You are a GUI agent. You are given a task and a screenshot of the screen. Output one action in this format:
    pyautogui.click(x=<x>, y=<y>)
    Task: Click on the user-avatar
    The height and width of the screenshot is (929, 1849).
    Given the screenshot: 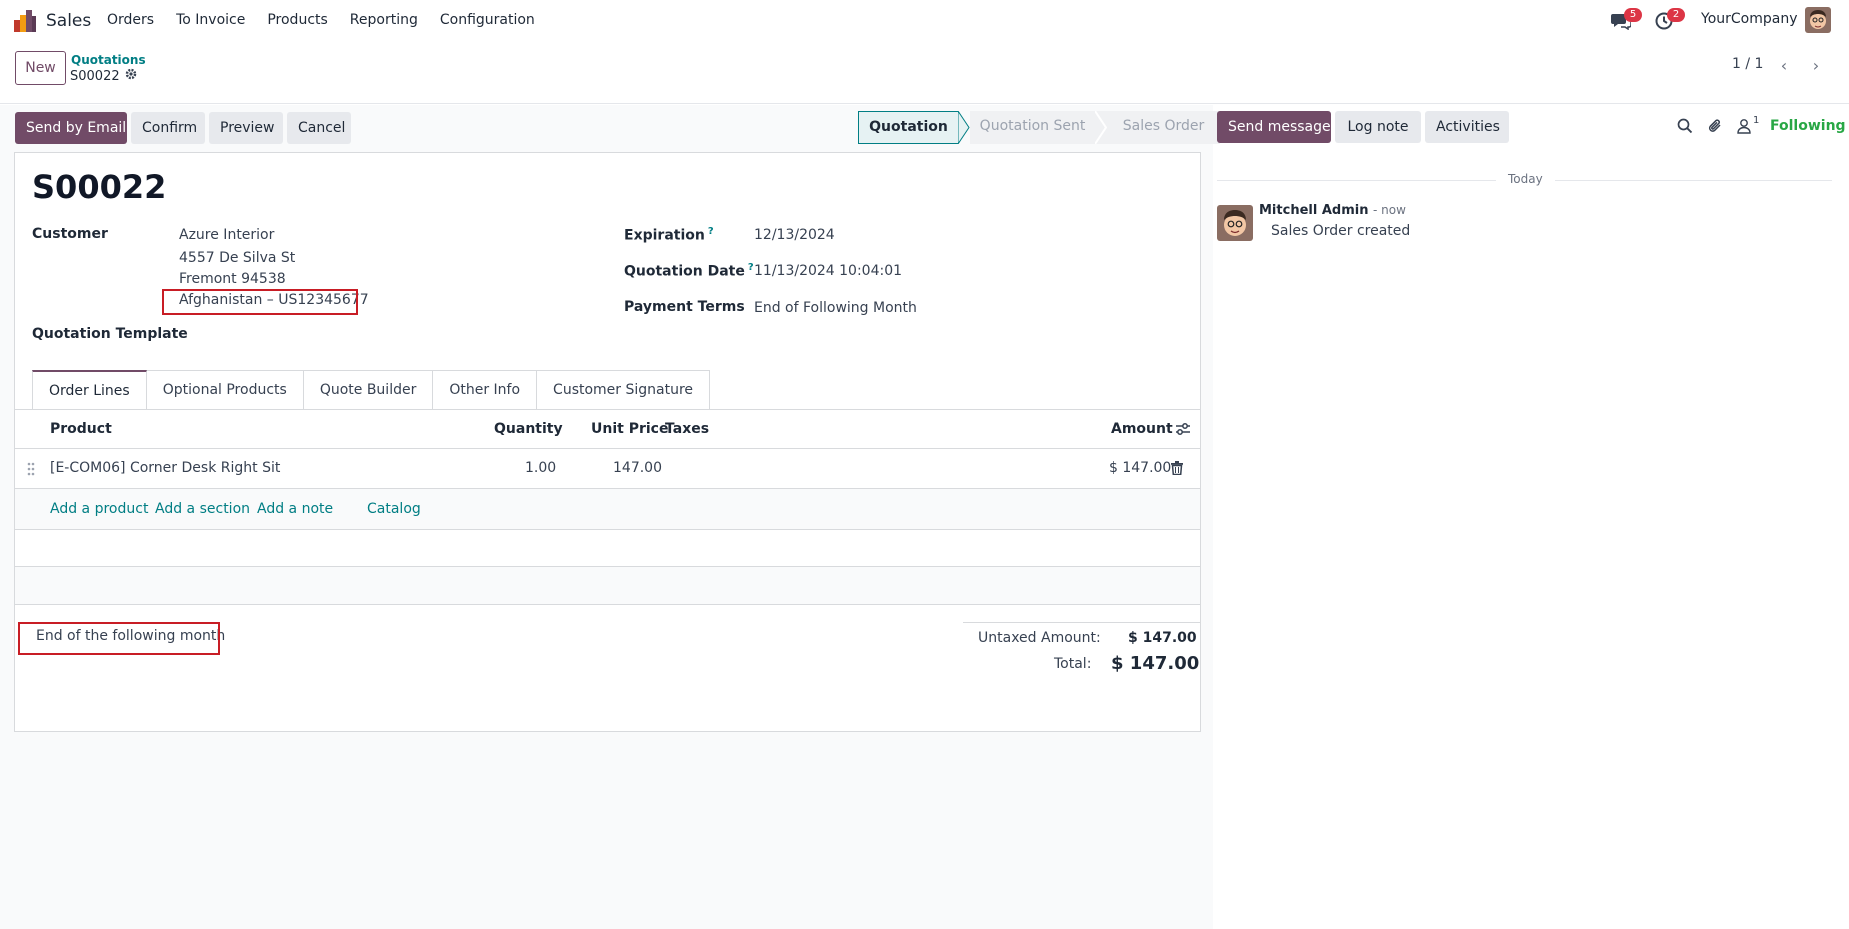 What is the action you would take?
    pyautogui.click(x=1818, y=20)
    